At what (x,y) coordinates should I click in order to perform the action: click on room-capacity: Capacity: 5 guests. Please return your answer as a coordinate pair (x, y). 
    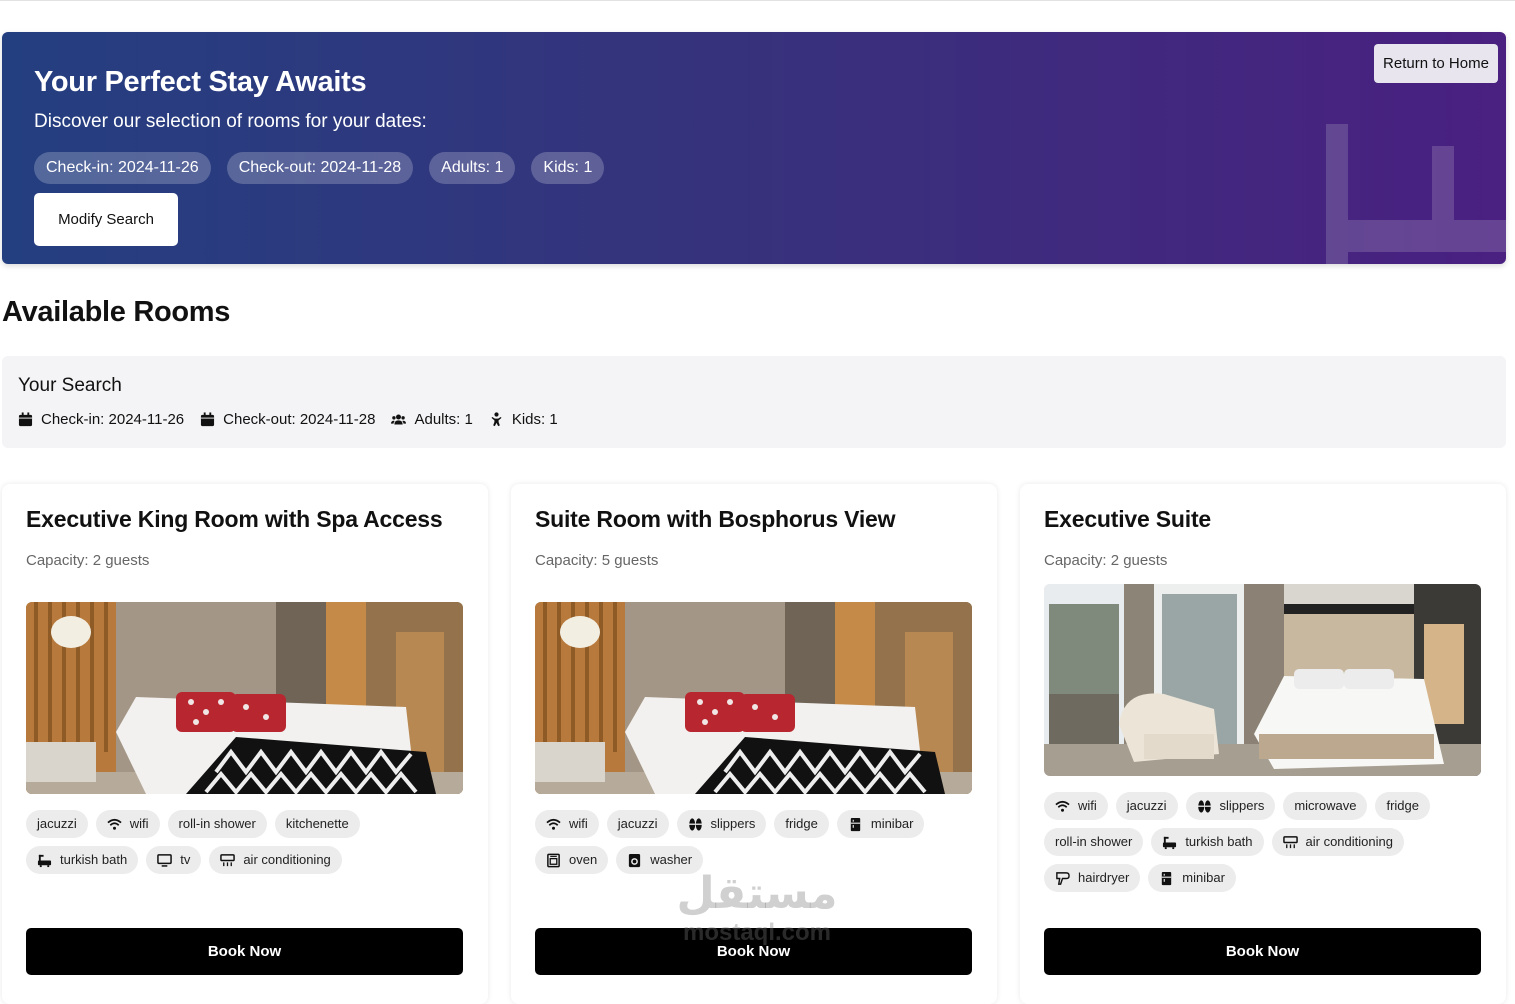
    Looking at the image, I should click on (597, 560).